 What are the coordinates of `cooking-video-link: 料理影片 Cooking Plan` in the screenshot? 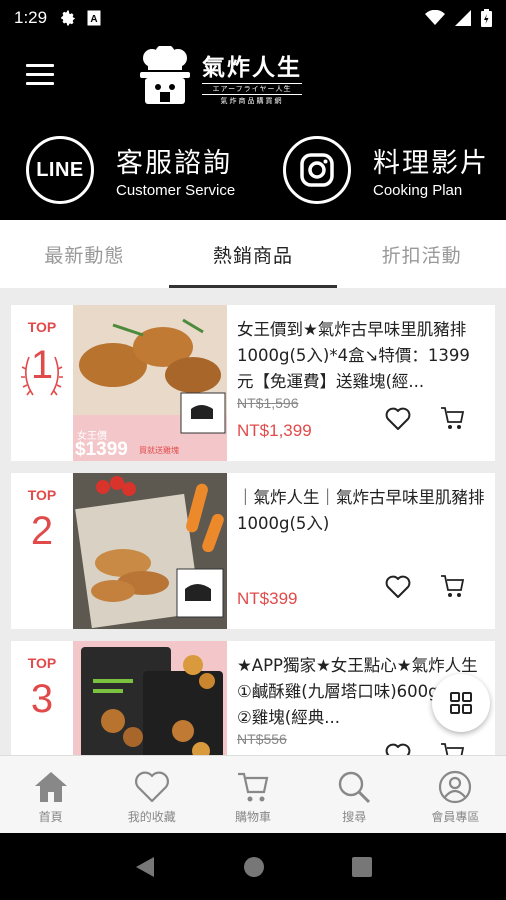 It's located at (377, 170).